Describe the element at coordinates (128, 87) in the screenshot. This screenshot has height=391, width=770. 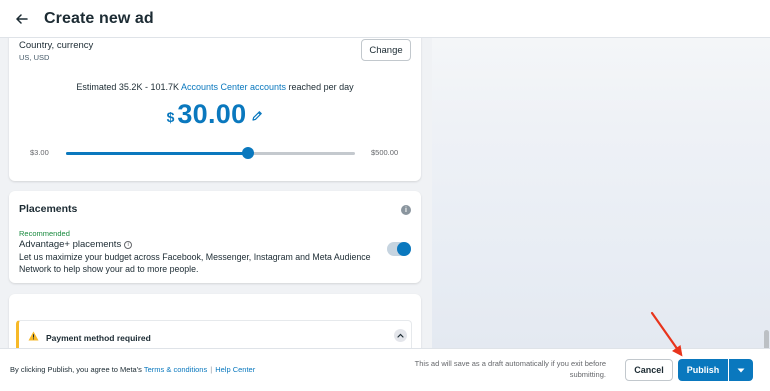
I see `estimate-prefix: Estimated 35.2K - 101.7K` at that location.